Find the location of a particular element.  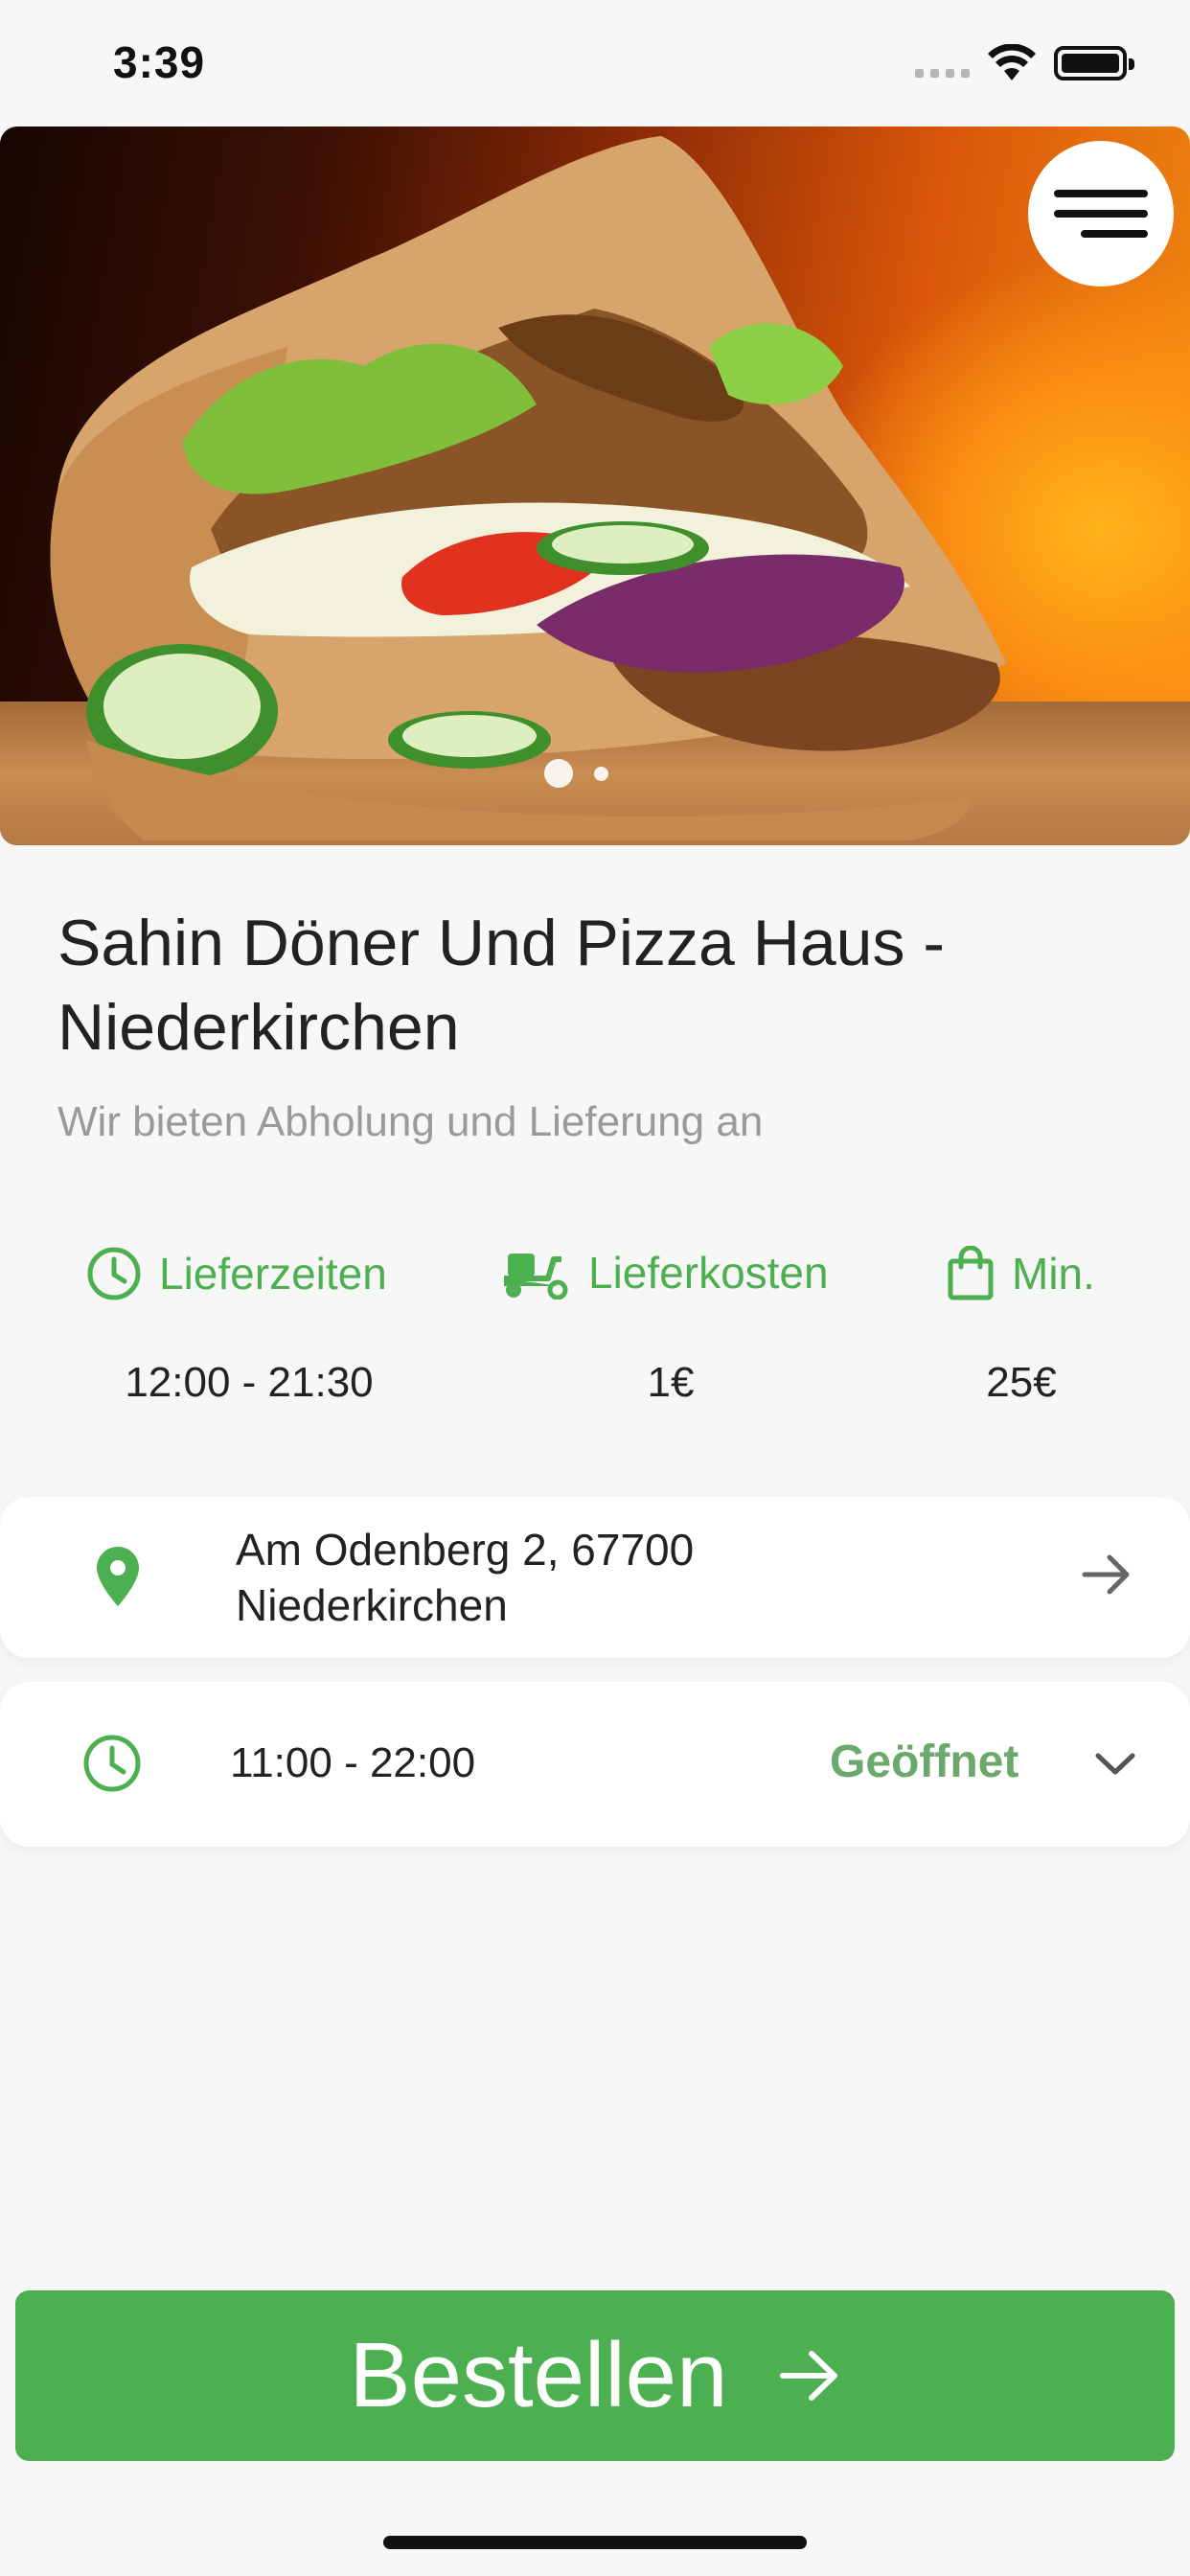

location-pin-icon is located at coordinates (118, 1576).